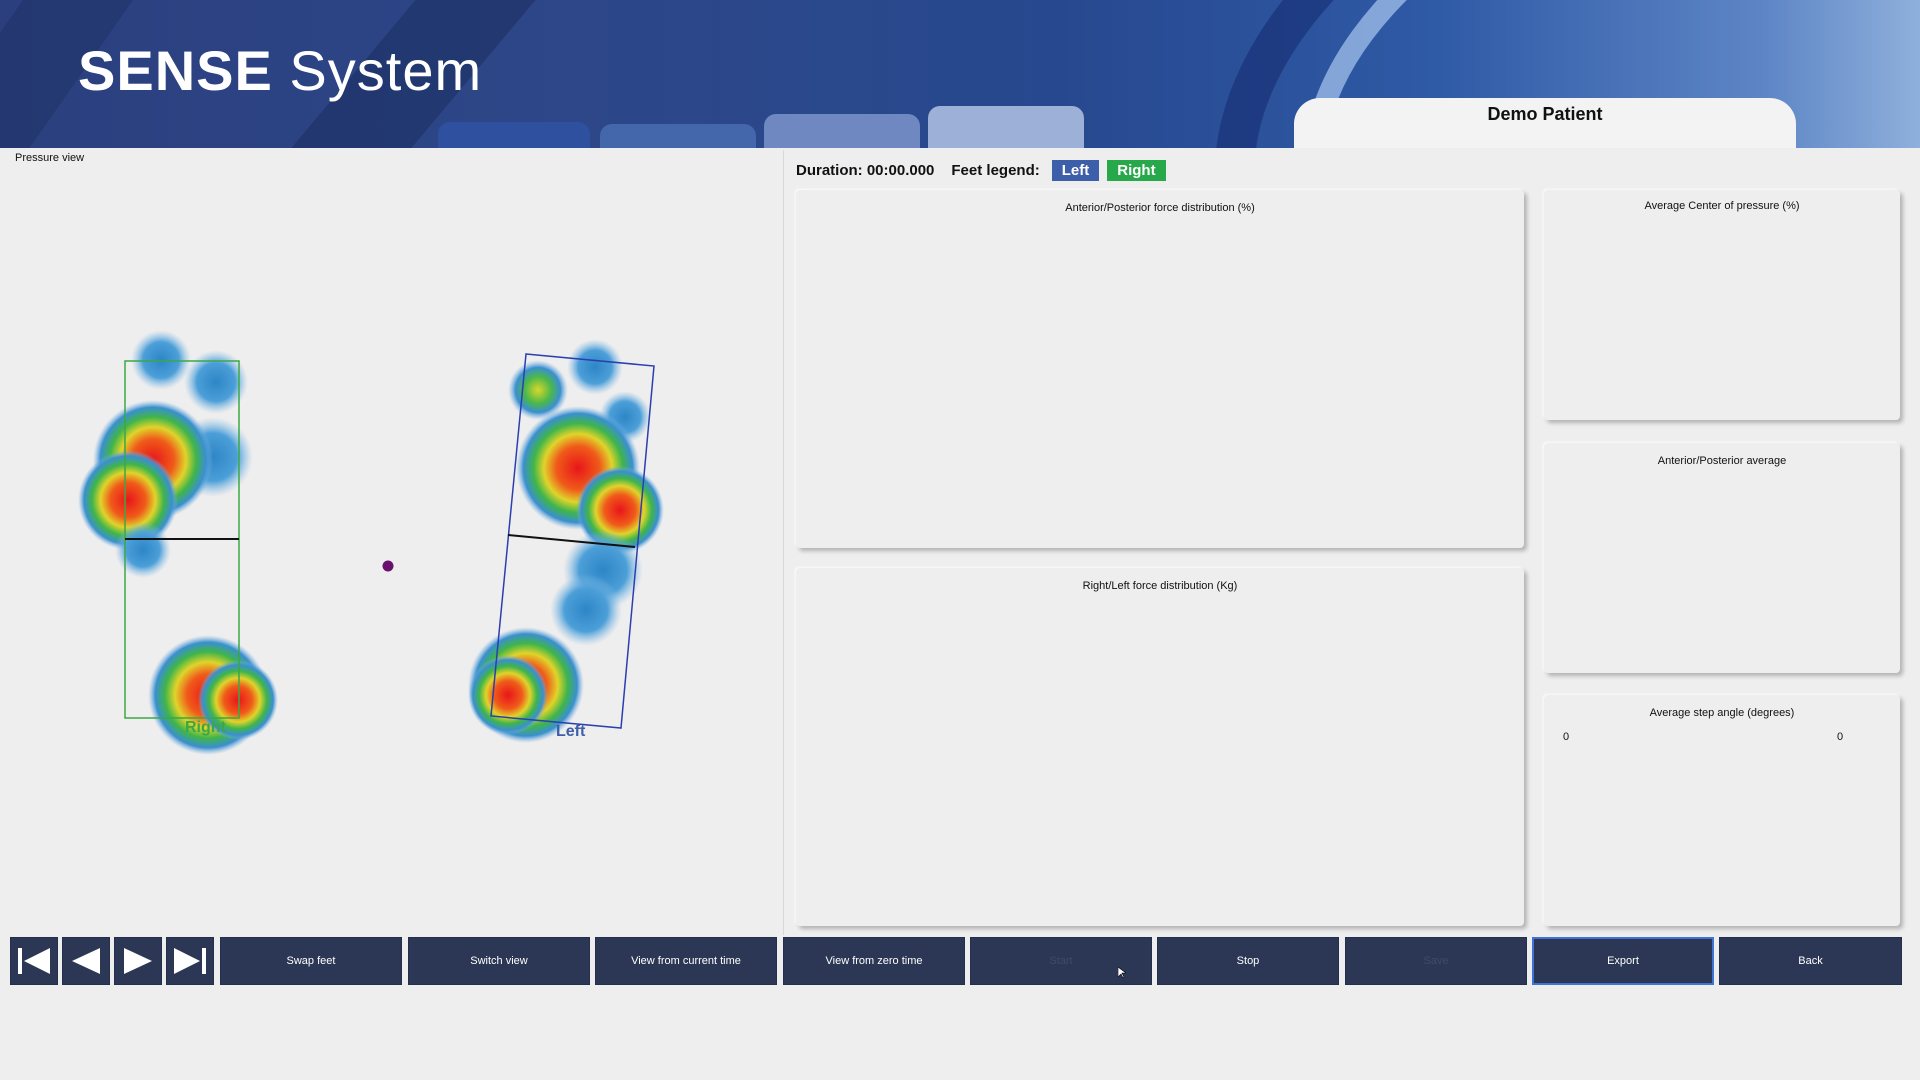  What do you see at coordinates (874, 961) in the screenshot?
I see `view-from-zero-time-button: View from zero time` at bounding box center [874, 961].